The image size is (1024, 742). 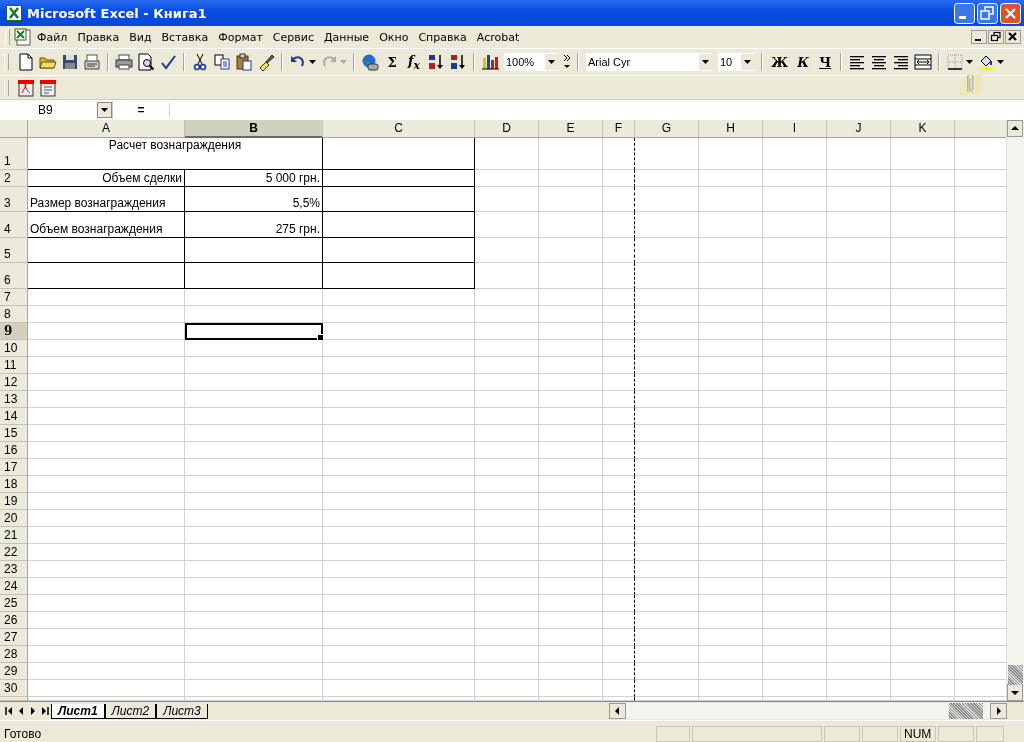 What do you see at coordinates (346, 37) in the screenshot?
I see `menu-item: Данные` at bounding box center [346, 37].